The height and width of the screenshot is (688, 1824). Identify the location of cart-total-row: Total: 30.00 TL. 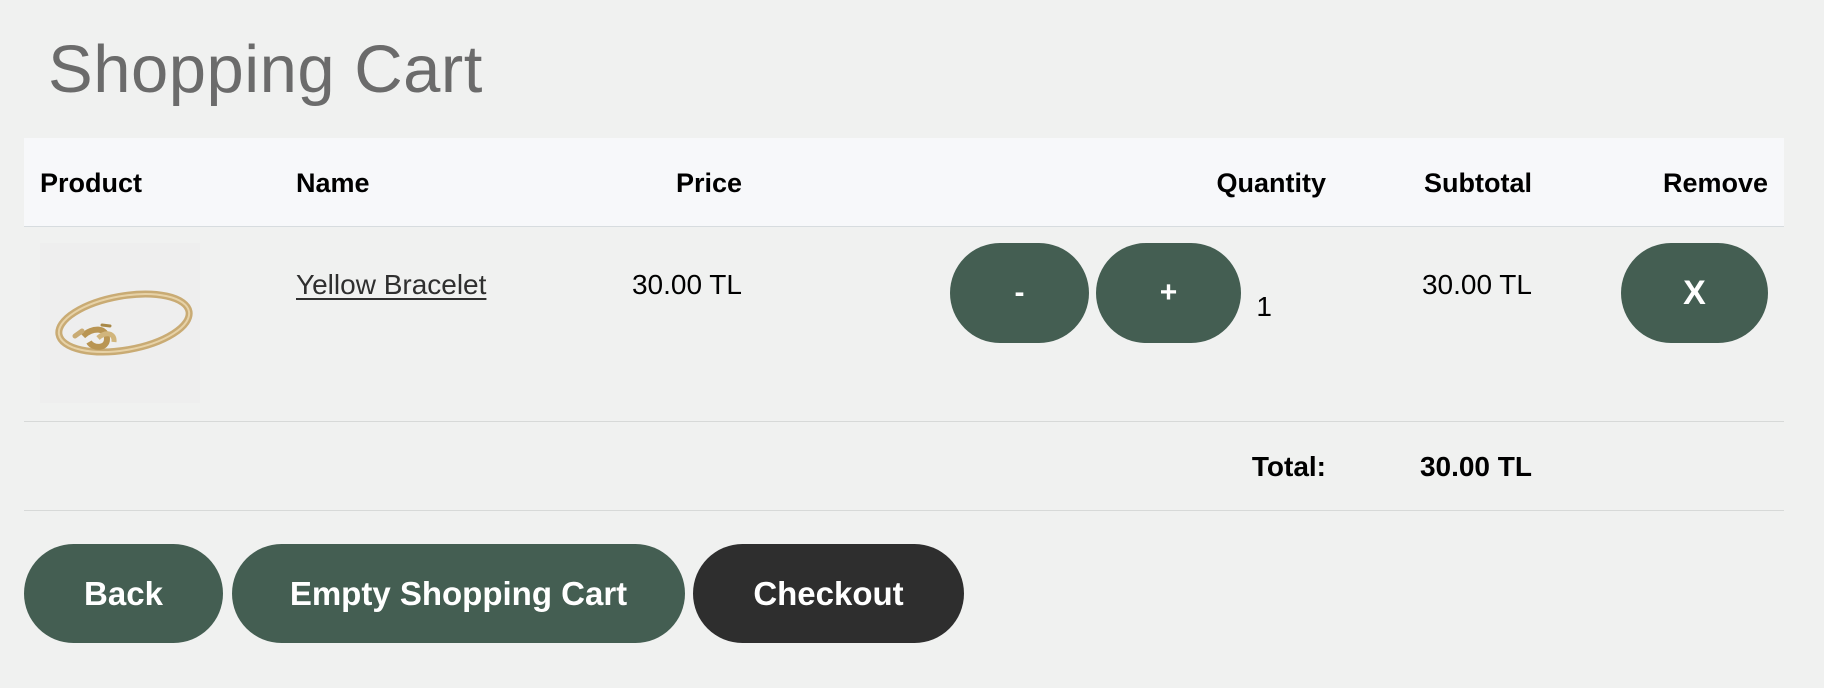
(904, 466).